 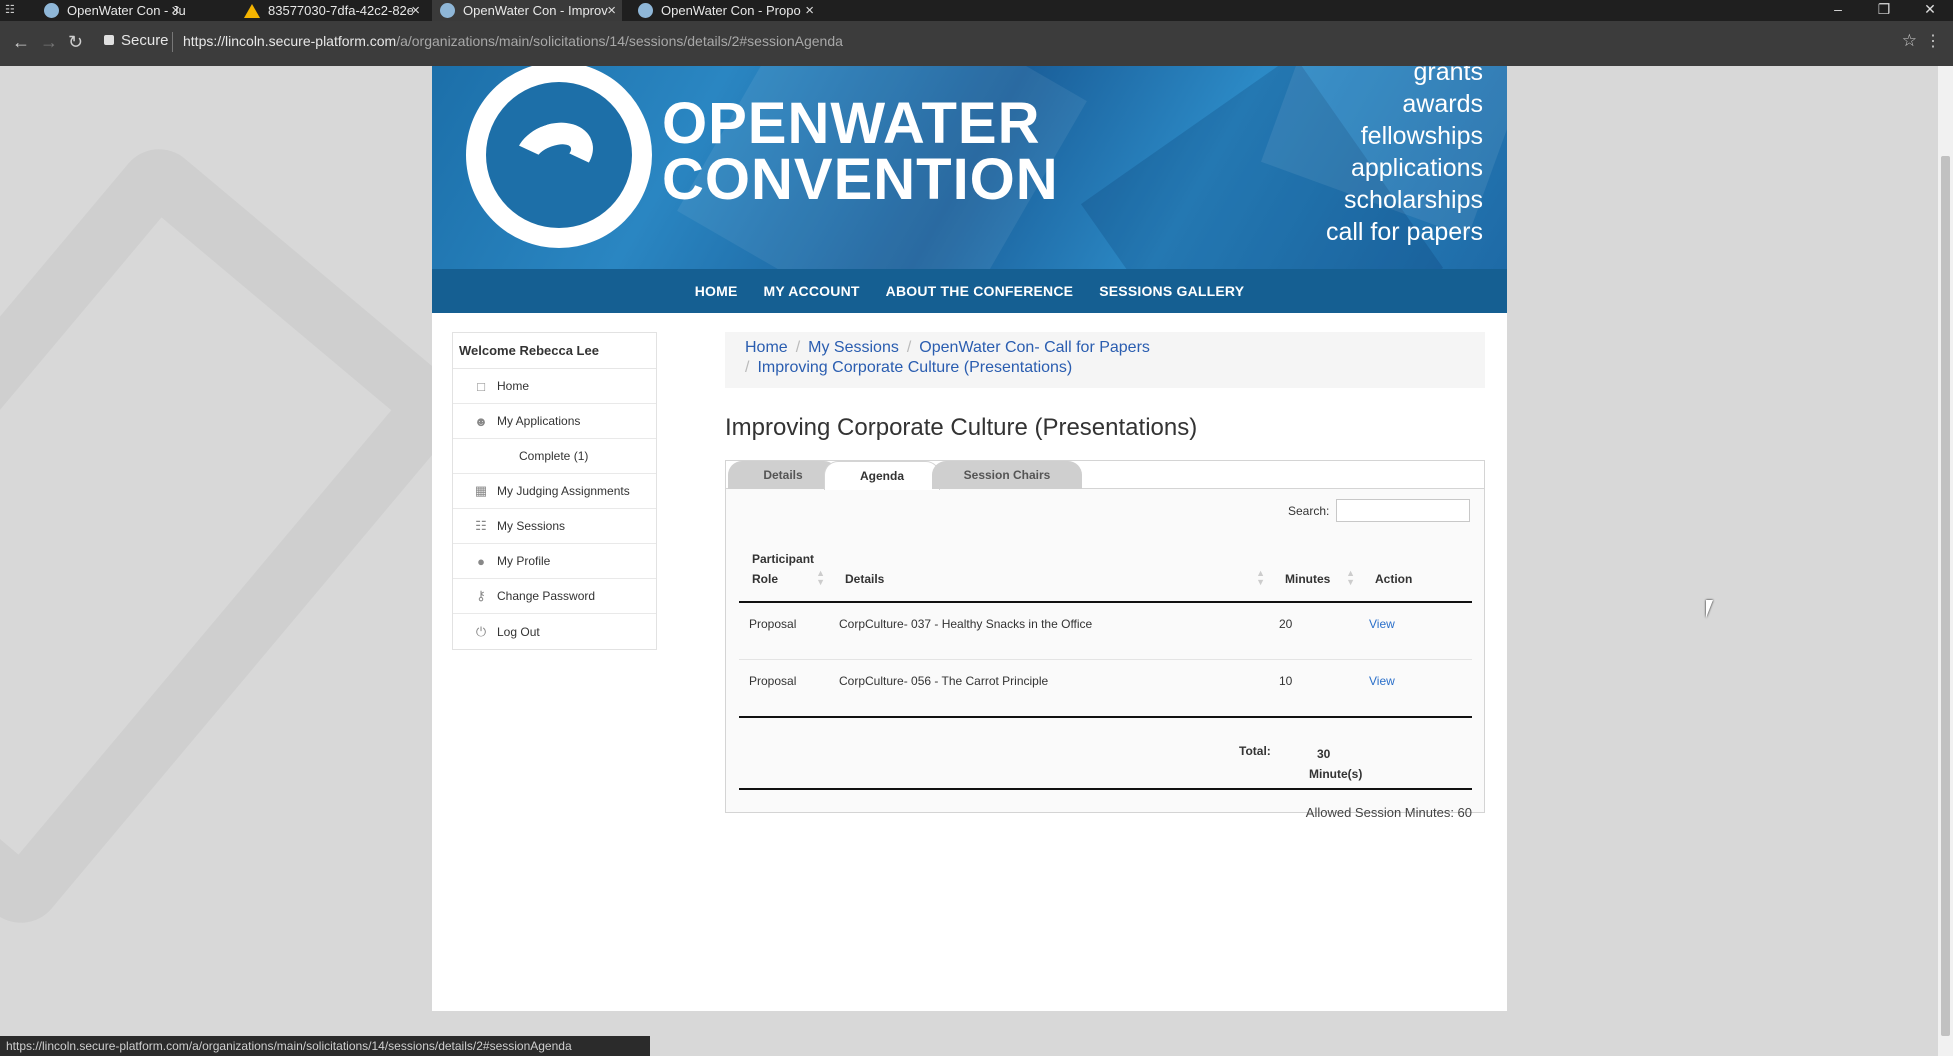 What do you see at coordinates (554, 386) in the screenshot?
I see `sidebar-item-home: □ Home` at bounding box center [554, 386].